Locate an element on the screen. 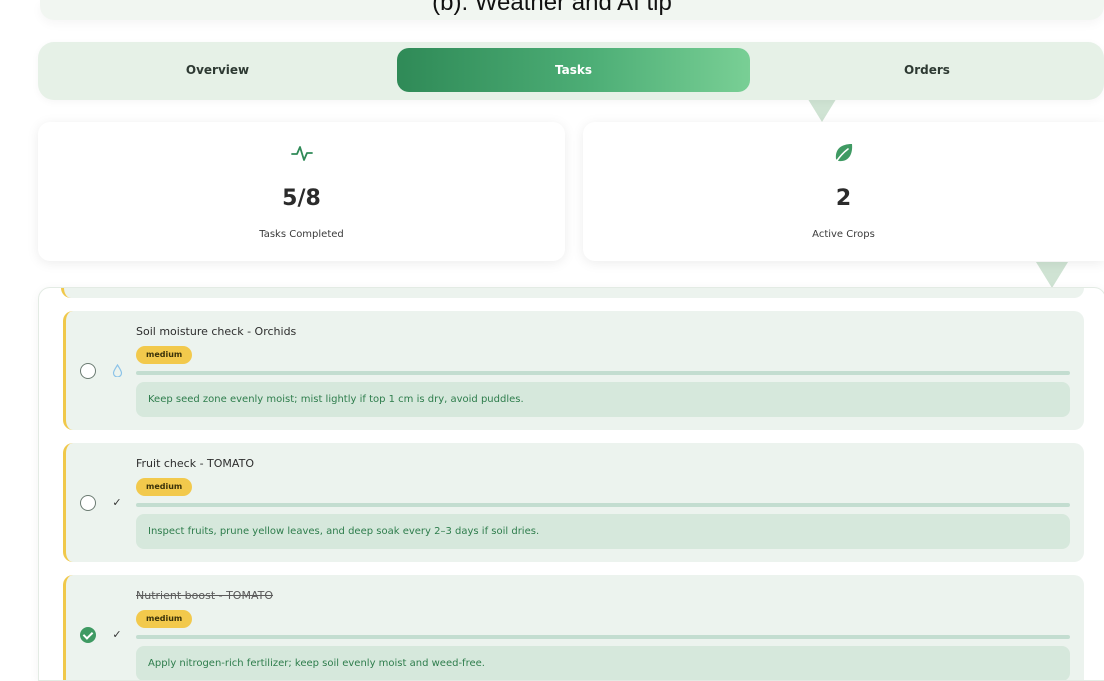  stat-card-active-crops: 2 Active Crops is located at coordinates (843, 191).